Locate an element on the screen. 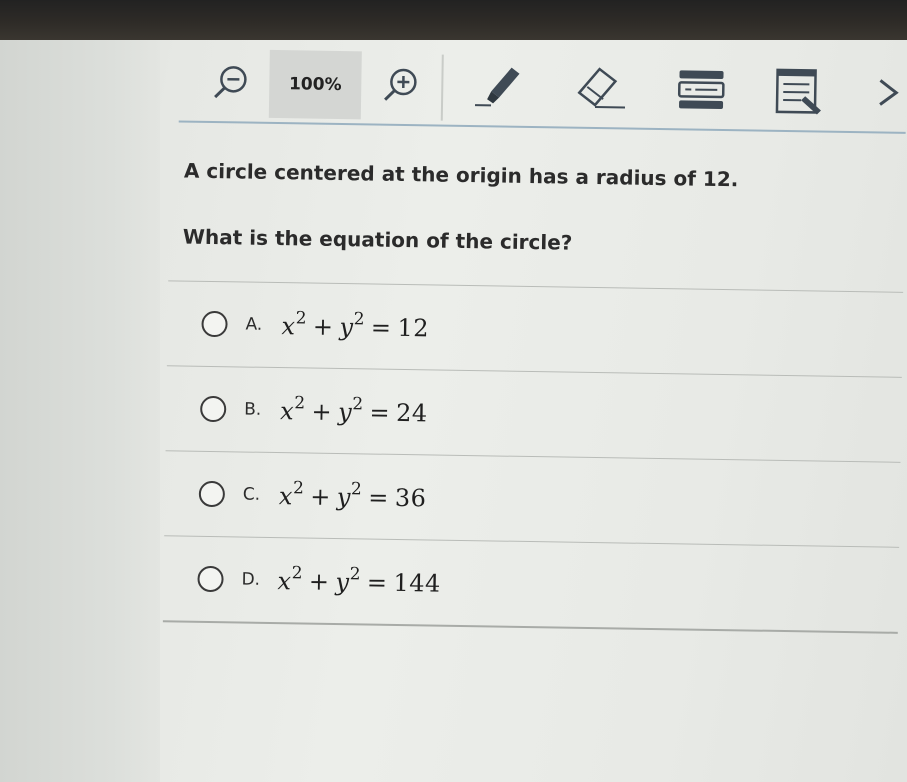  option-equation: x2 + y2 = 144 is located at coordinates (359, 580).